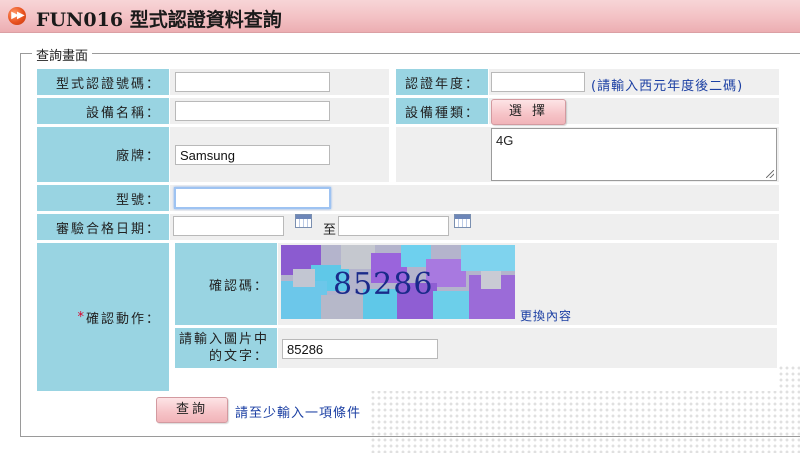 This screenshot has height=453, width=800. I want to click on verify-label: * 確認動作：, so click(103, 317).